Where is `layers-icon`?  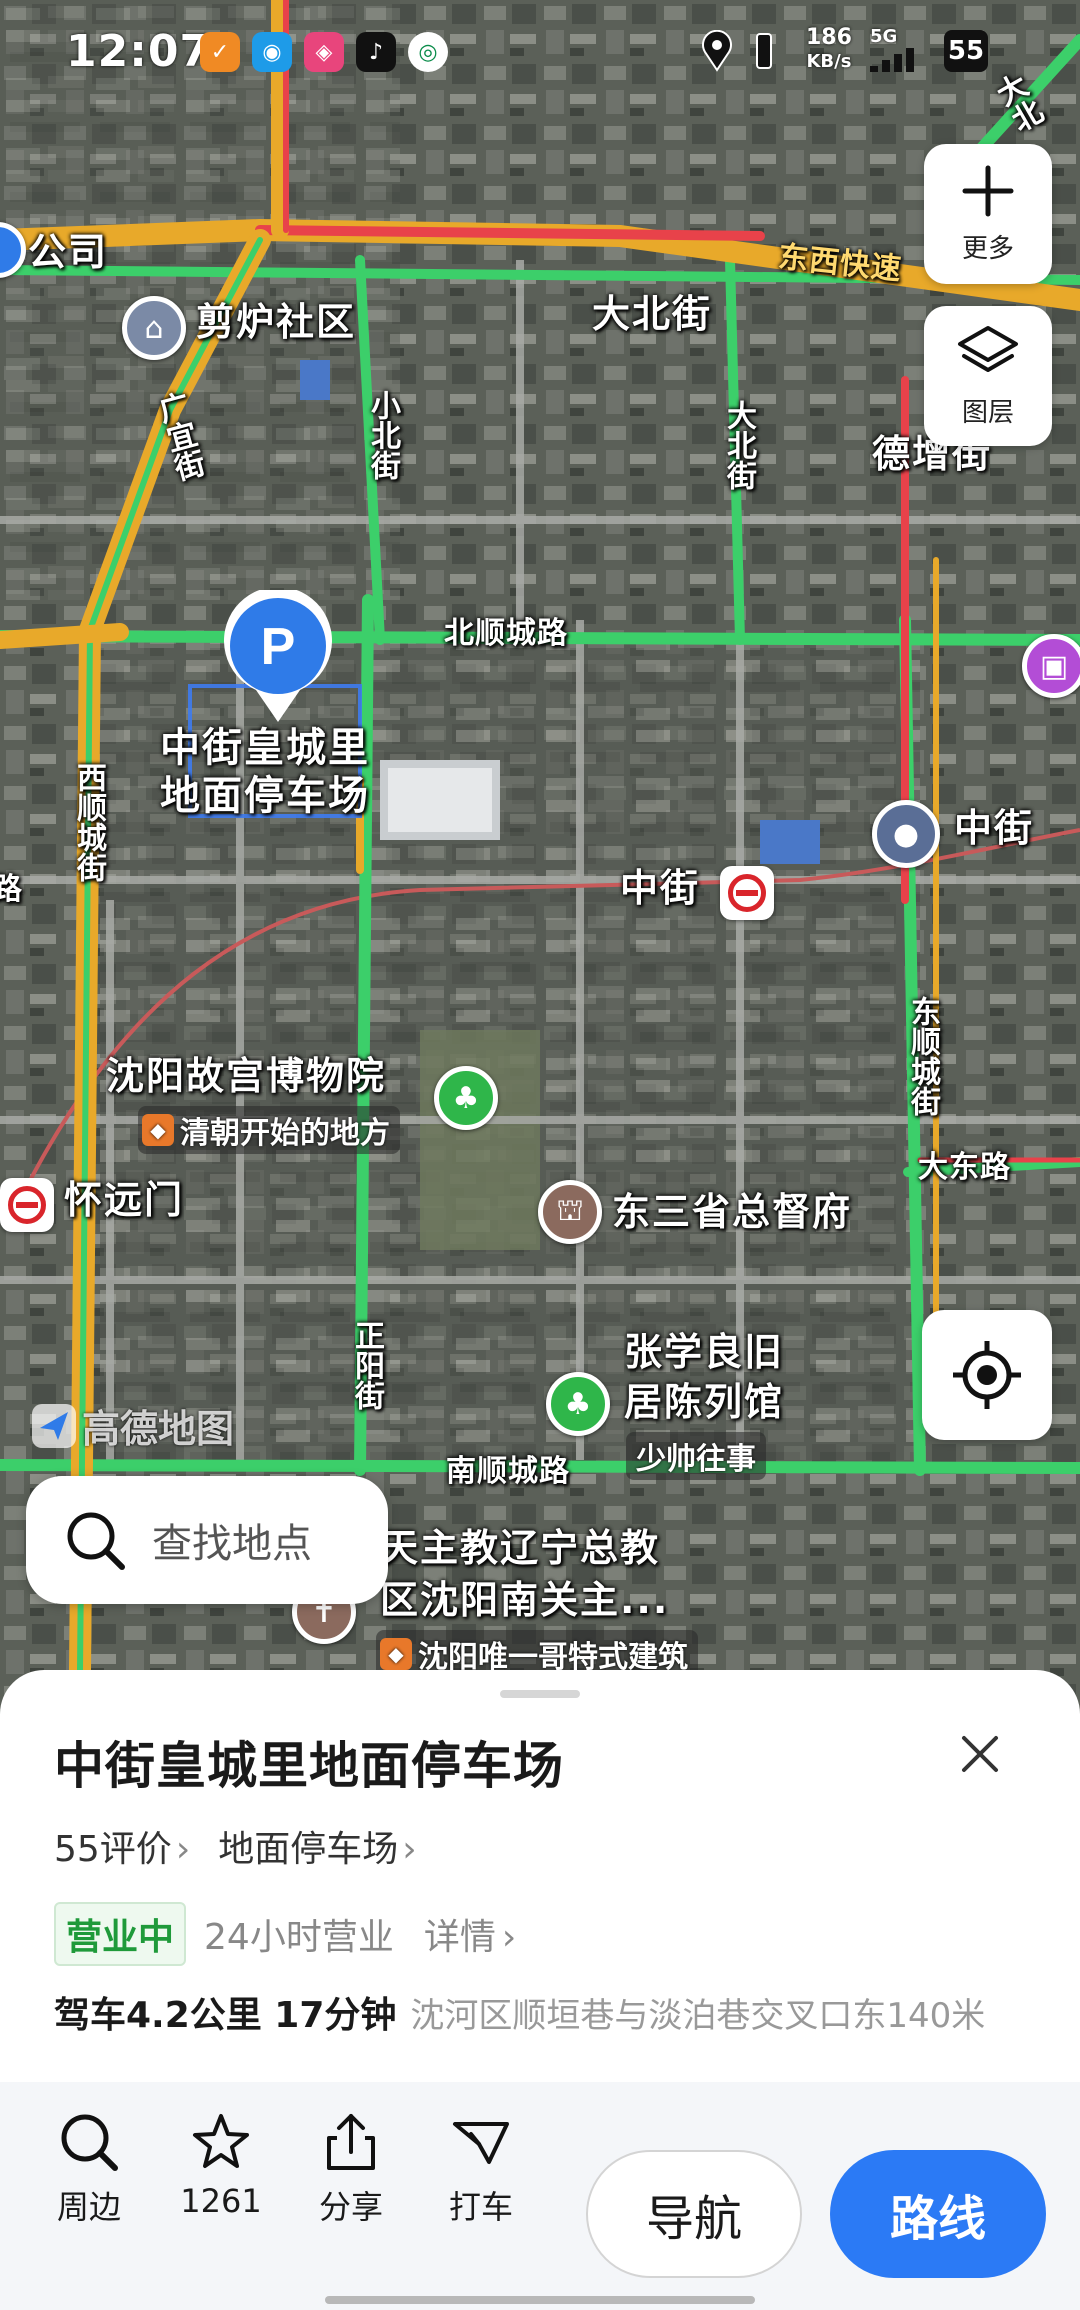 layers-icon is located at coordinates (988, 348).